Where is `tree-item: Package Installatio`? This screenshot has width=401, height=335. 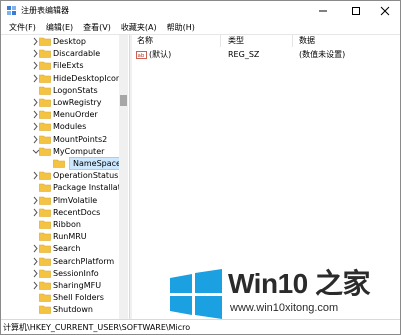
tree-item: Package Installatio is located at coordinates (64, 187).